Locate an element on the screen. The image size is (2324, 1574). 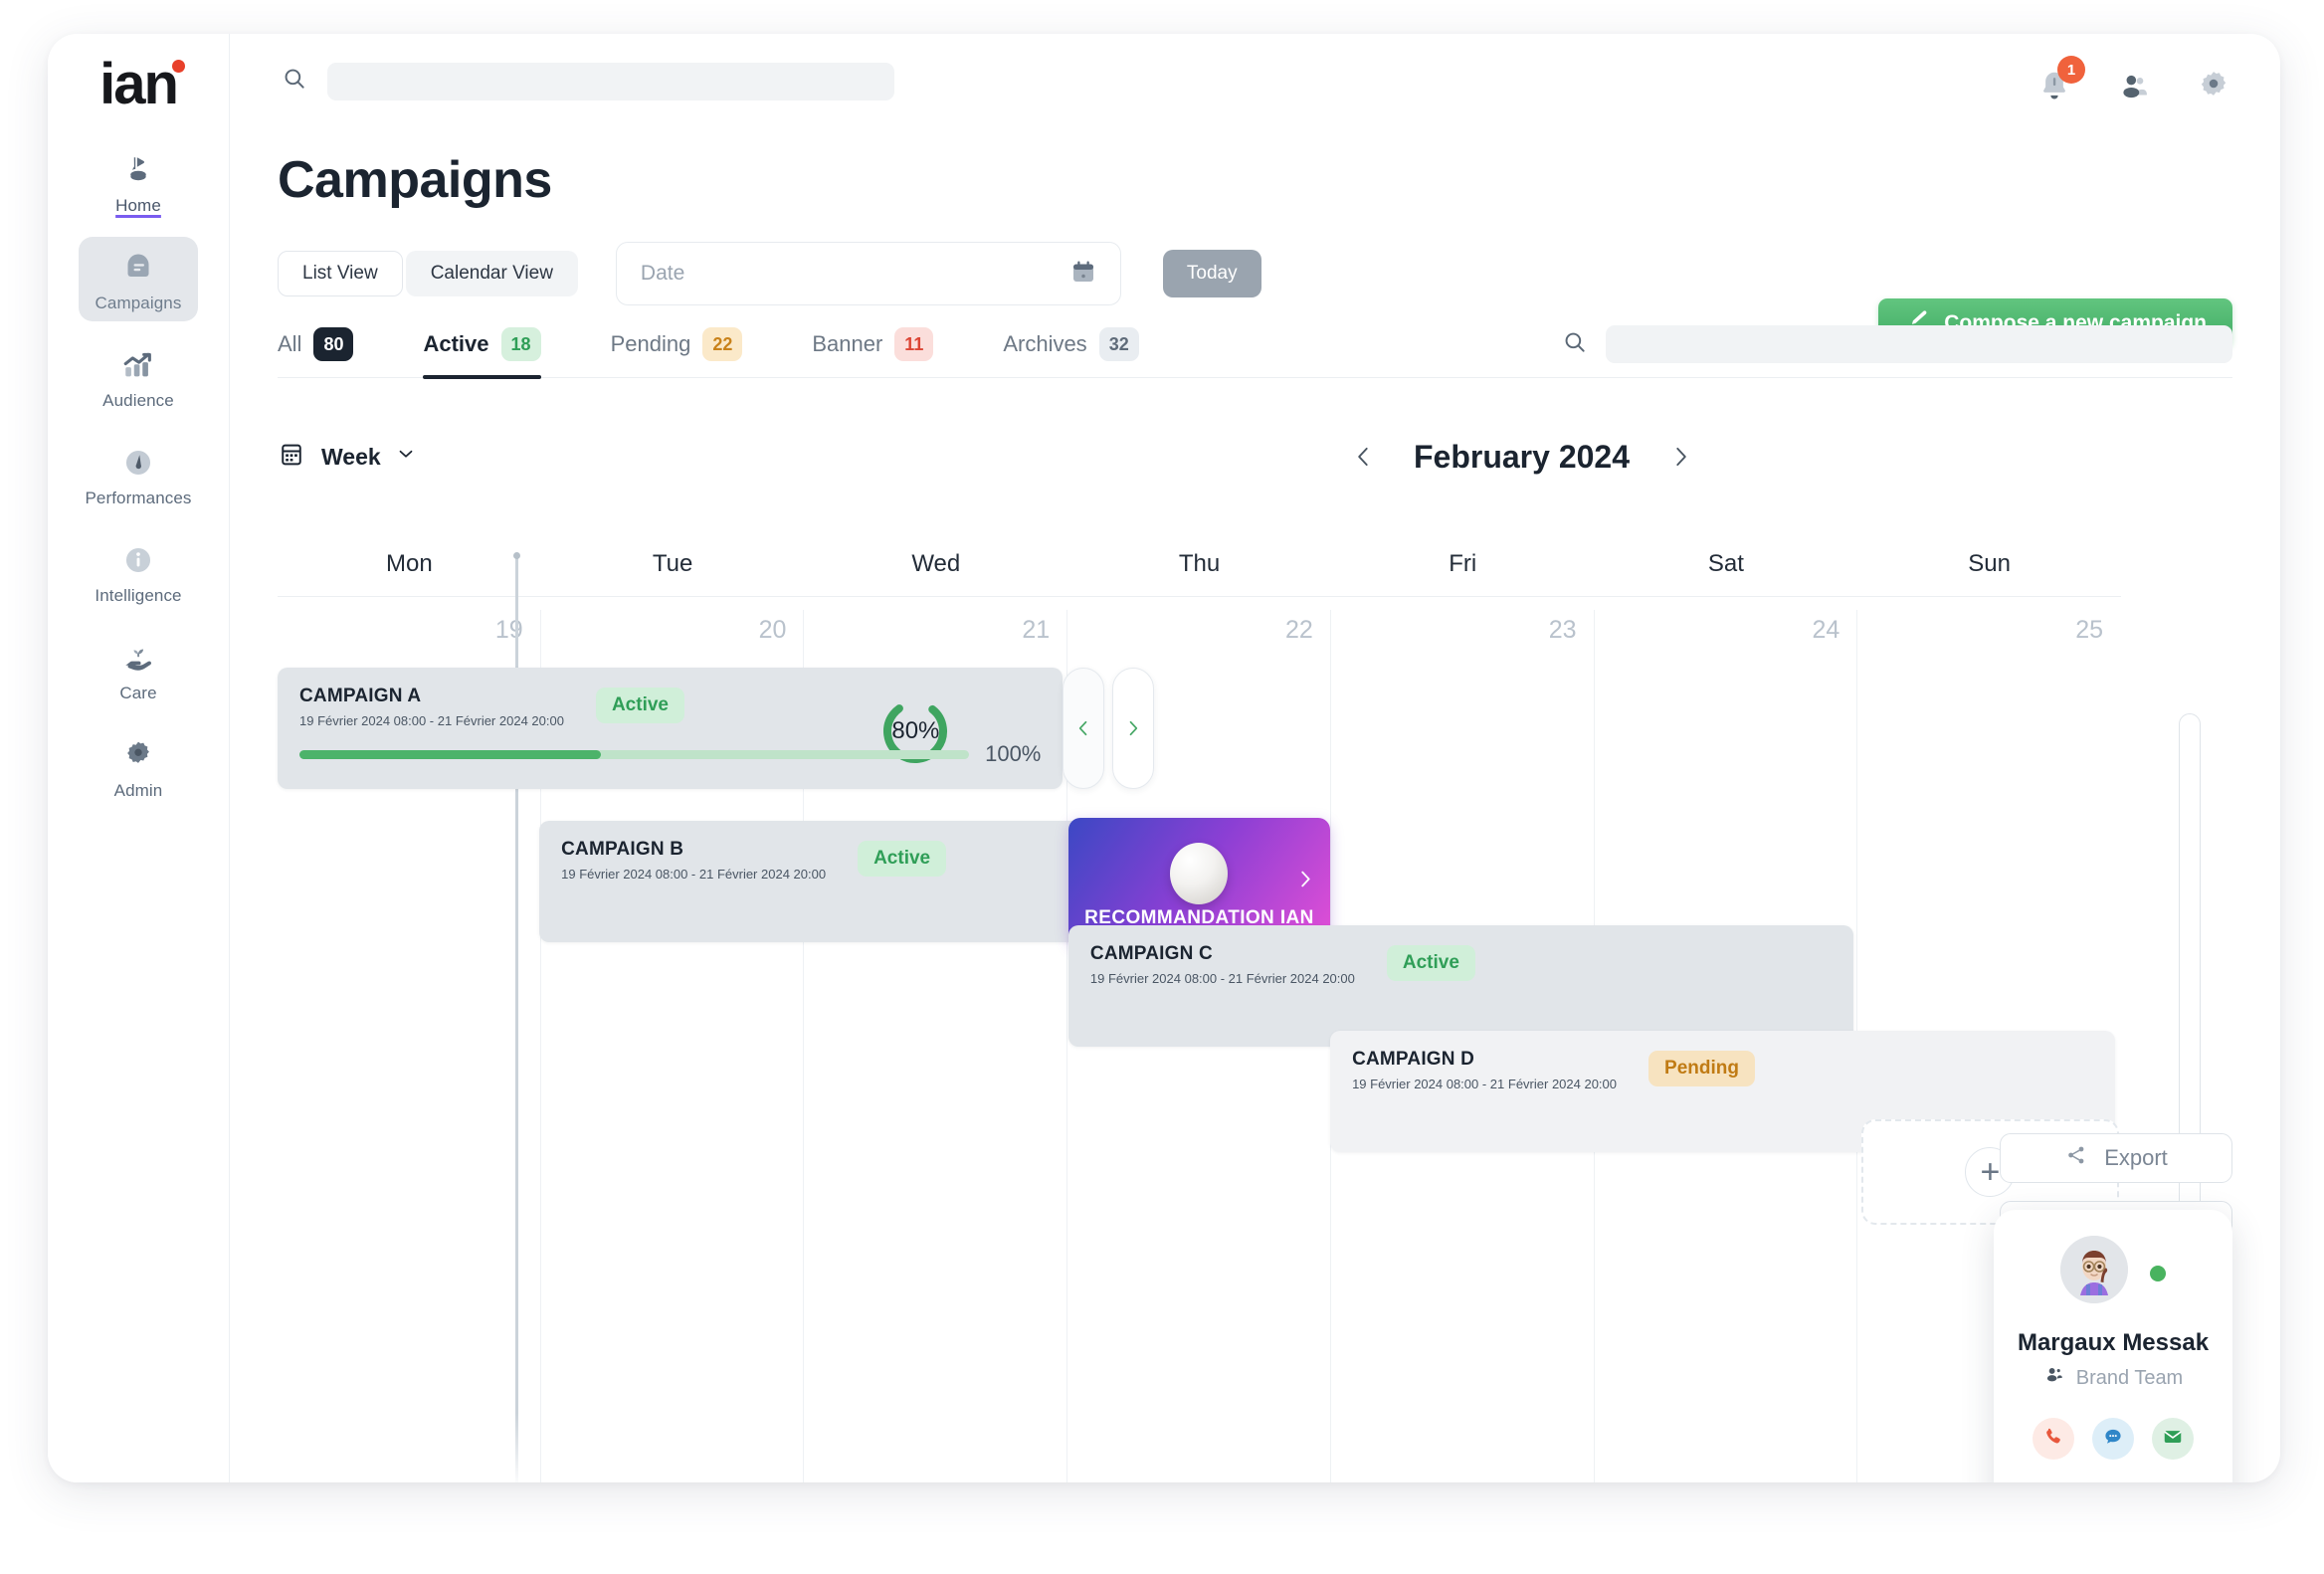
sidebar-item-care: Care is located at coordinates (138, 669).